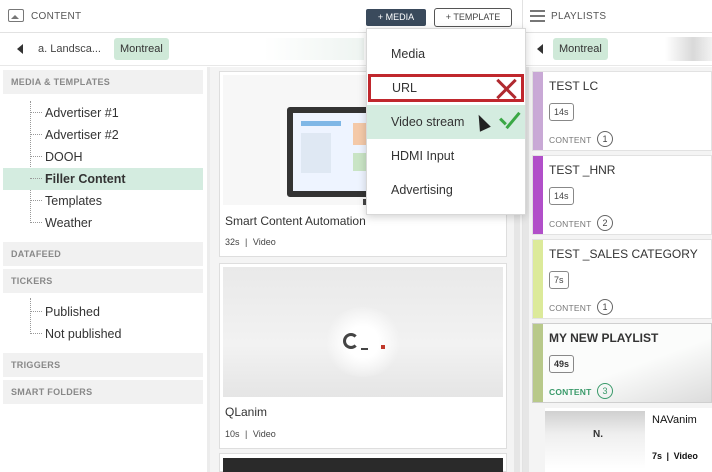 Image resolution: width=712 pixels, height=472 pixels. Describe the element at coordinates (314, 49) in the screenshot. I see `breadcrumb-fade` at that location.